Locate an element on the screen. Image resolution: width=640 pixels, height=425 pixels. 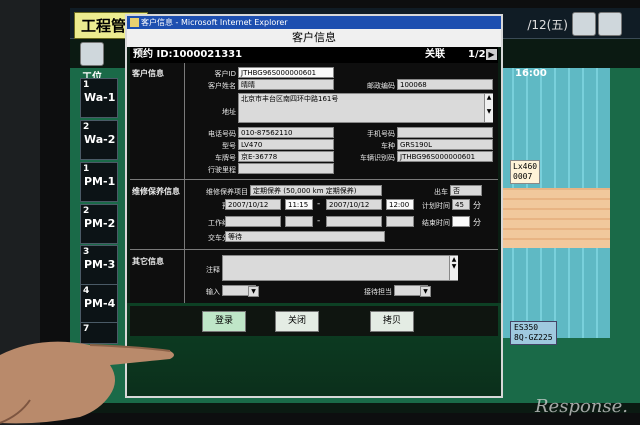
car-out-field: 否 is located at coordinates (466, 190).